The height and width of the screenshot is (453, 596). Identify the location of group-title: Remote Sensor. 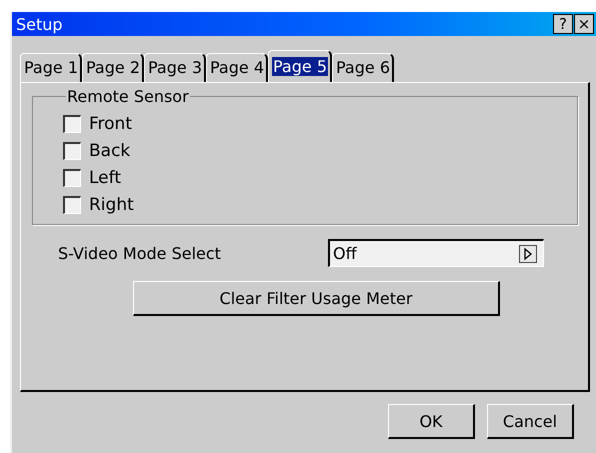
(128, 96).